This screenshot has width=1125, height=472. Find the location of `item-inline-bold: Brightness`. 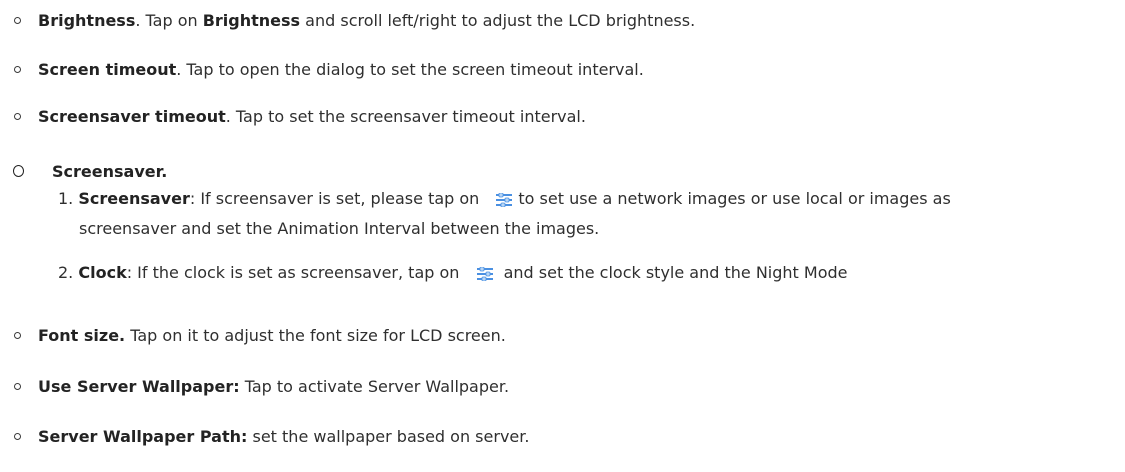

item-inline-bold: Brightness is located at coordinates (251, 20).